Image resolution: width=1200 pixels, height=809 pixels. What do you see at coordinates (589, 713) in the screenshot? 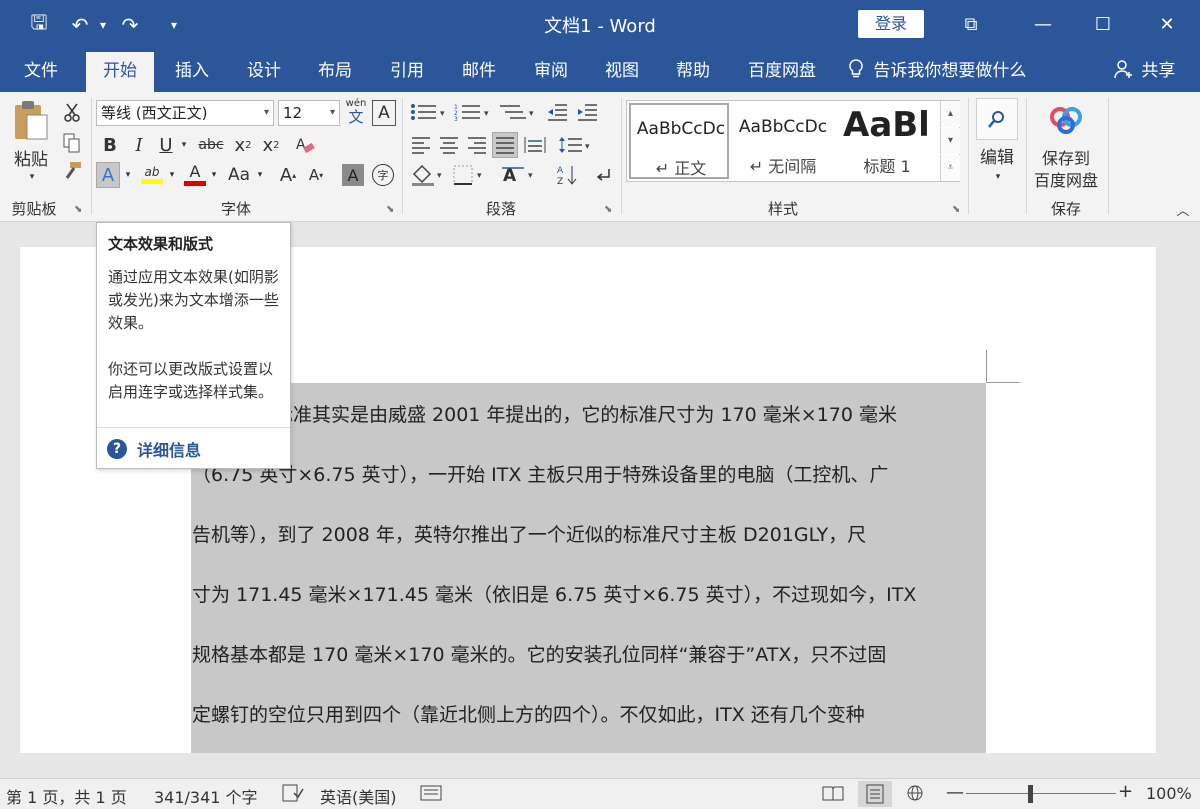
I see `document-line: 定螺钉的空位只用到四个（靠近北侧上方的四个）。不仅如此，ITX 还有几个变种` at bounding box center [589, 713].